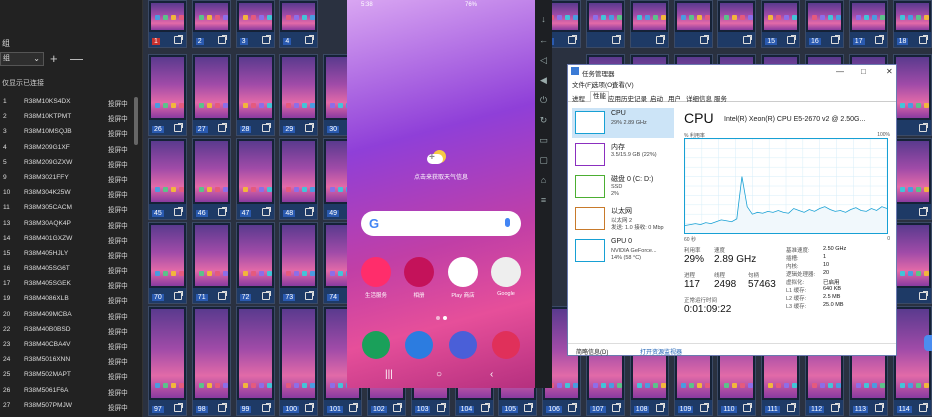  What do you see at coordinates (732, 71) in the screenshot?
I see `window-titlebar: 任务管理器 — □ ✕` at bounding box center [732, 71].